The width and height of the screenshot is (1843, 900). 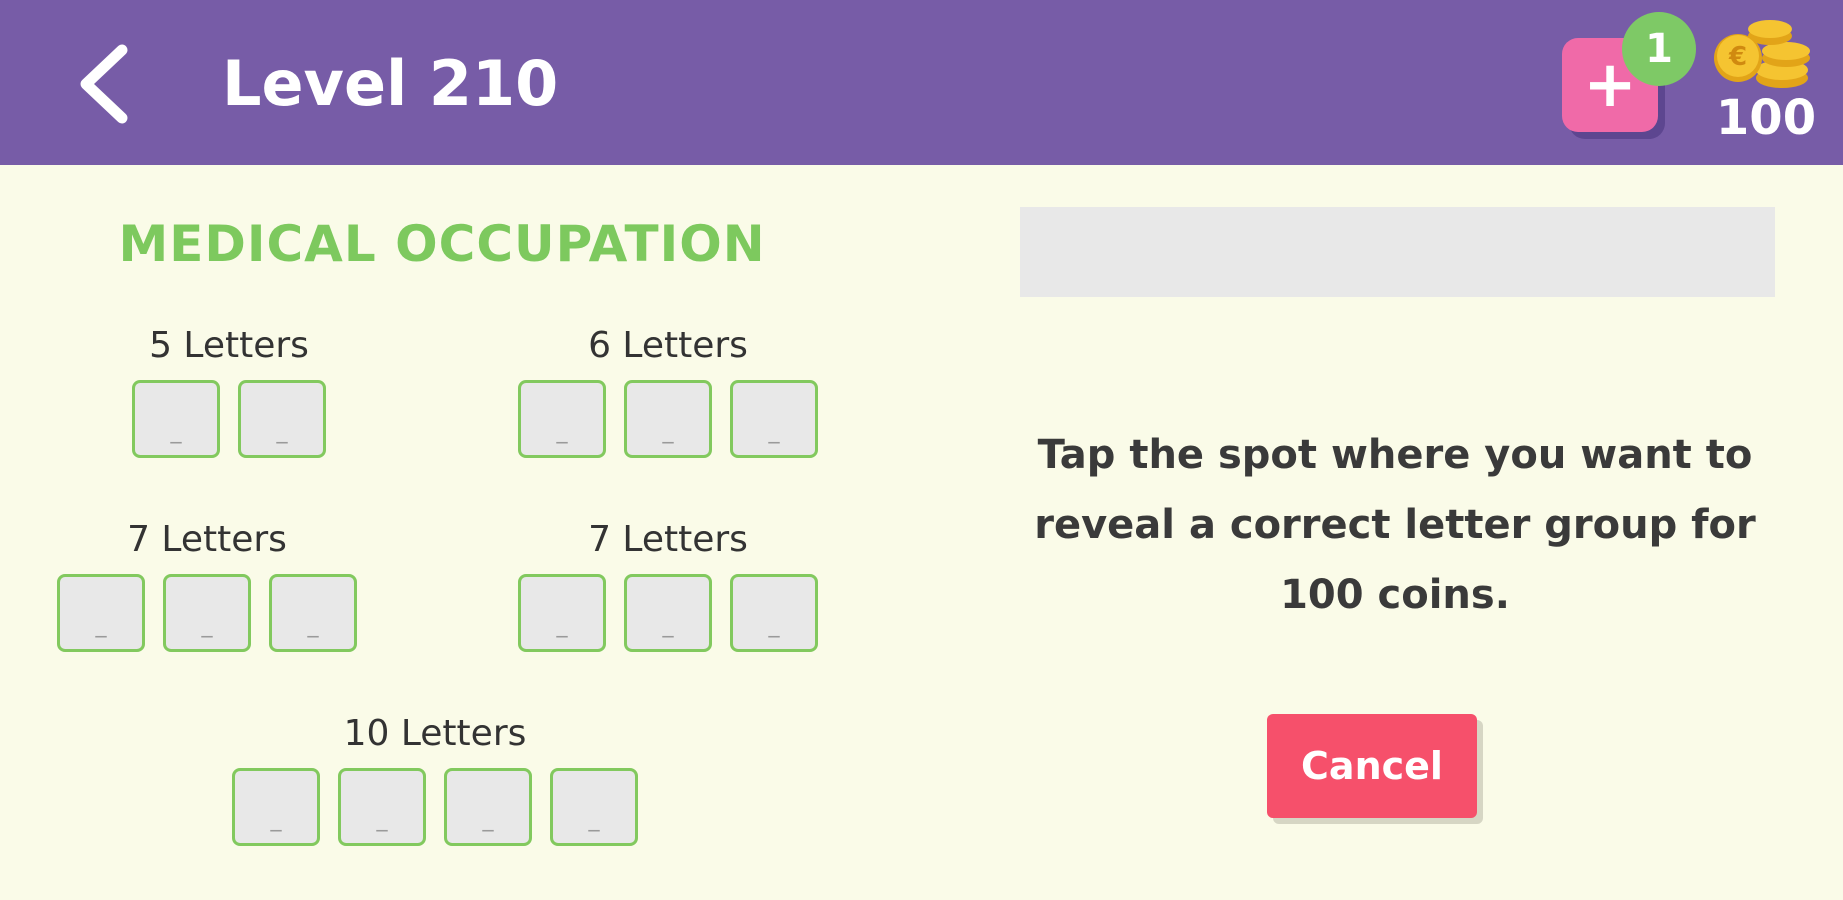 What do you see at coordinates (668, 345) in the screenshot?
I see `word-length-label: 6 Letters` at bounding box center [668, 345].